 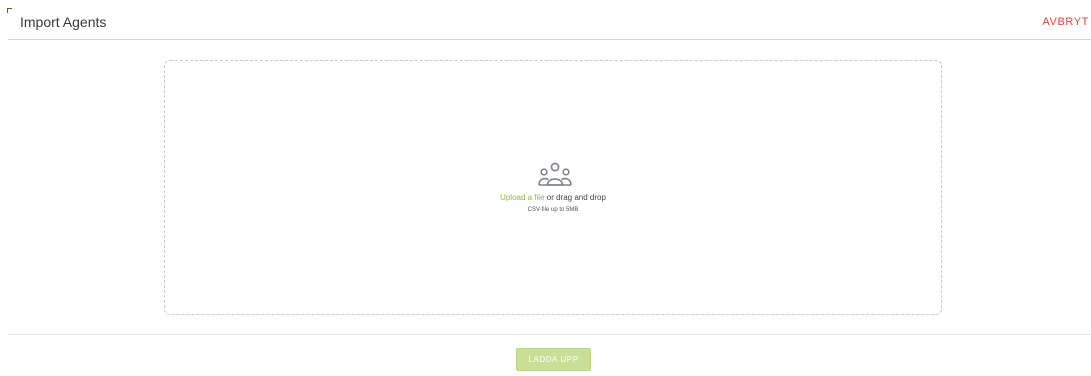 I want to click on file-size-hint: CSV-file up to 5MB, so click(x=553, y=210).